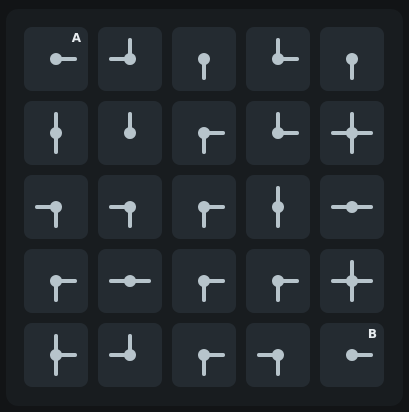 The width and height of the screenshot is (409, 412). I want to click on pipe-tile-r1-c2, so click(204, 133).